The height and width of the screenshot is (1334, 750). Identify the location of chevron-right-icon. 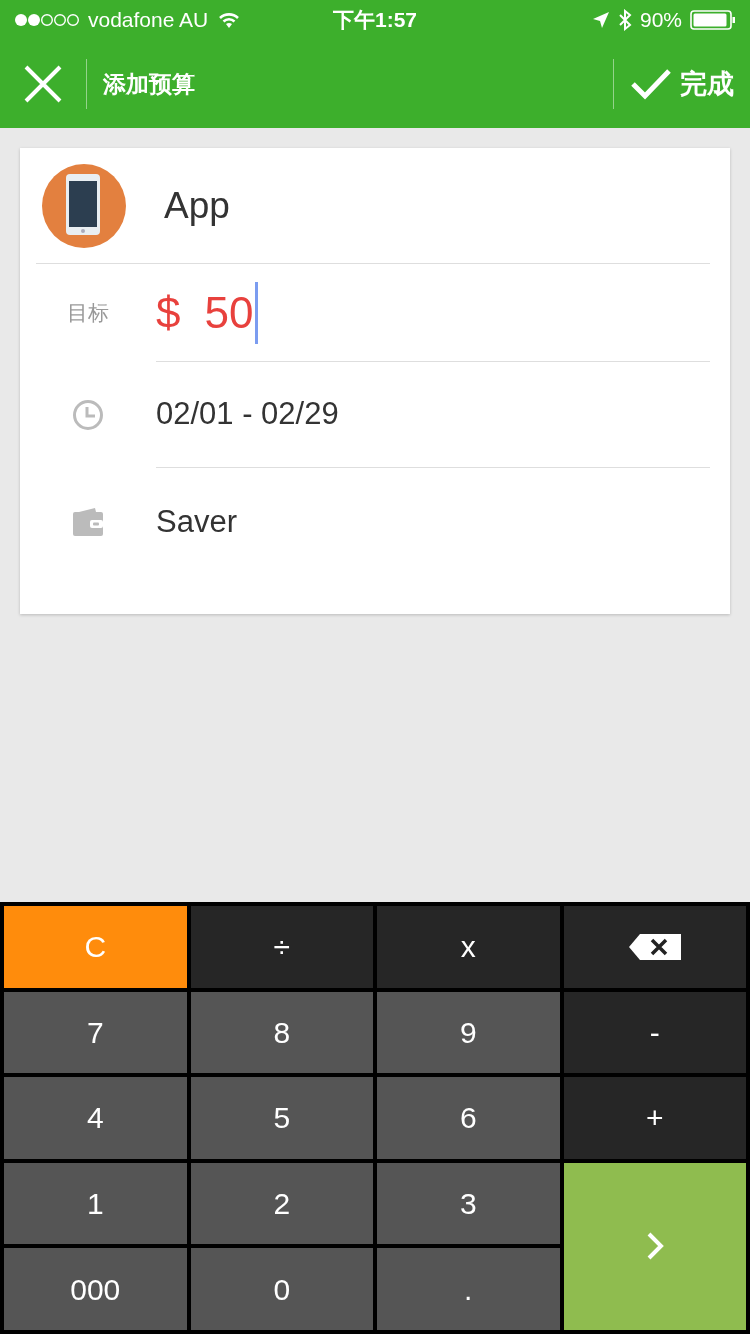
(654, 1246).